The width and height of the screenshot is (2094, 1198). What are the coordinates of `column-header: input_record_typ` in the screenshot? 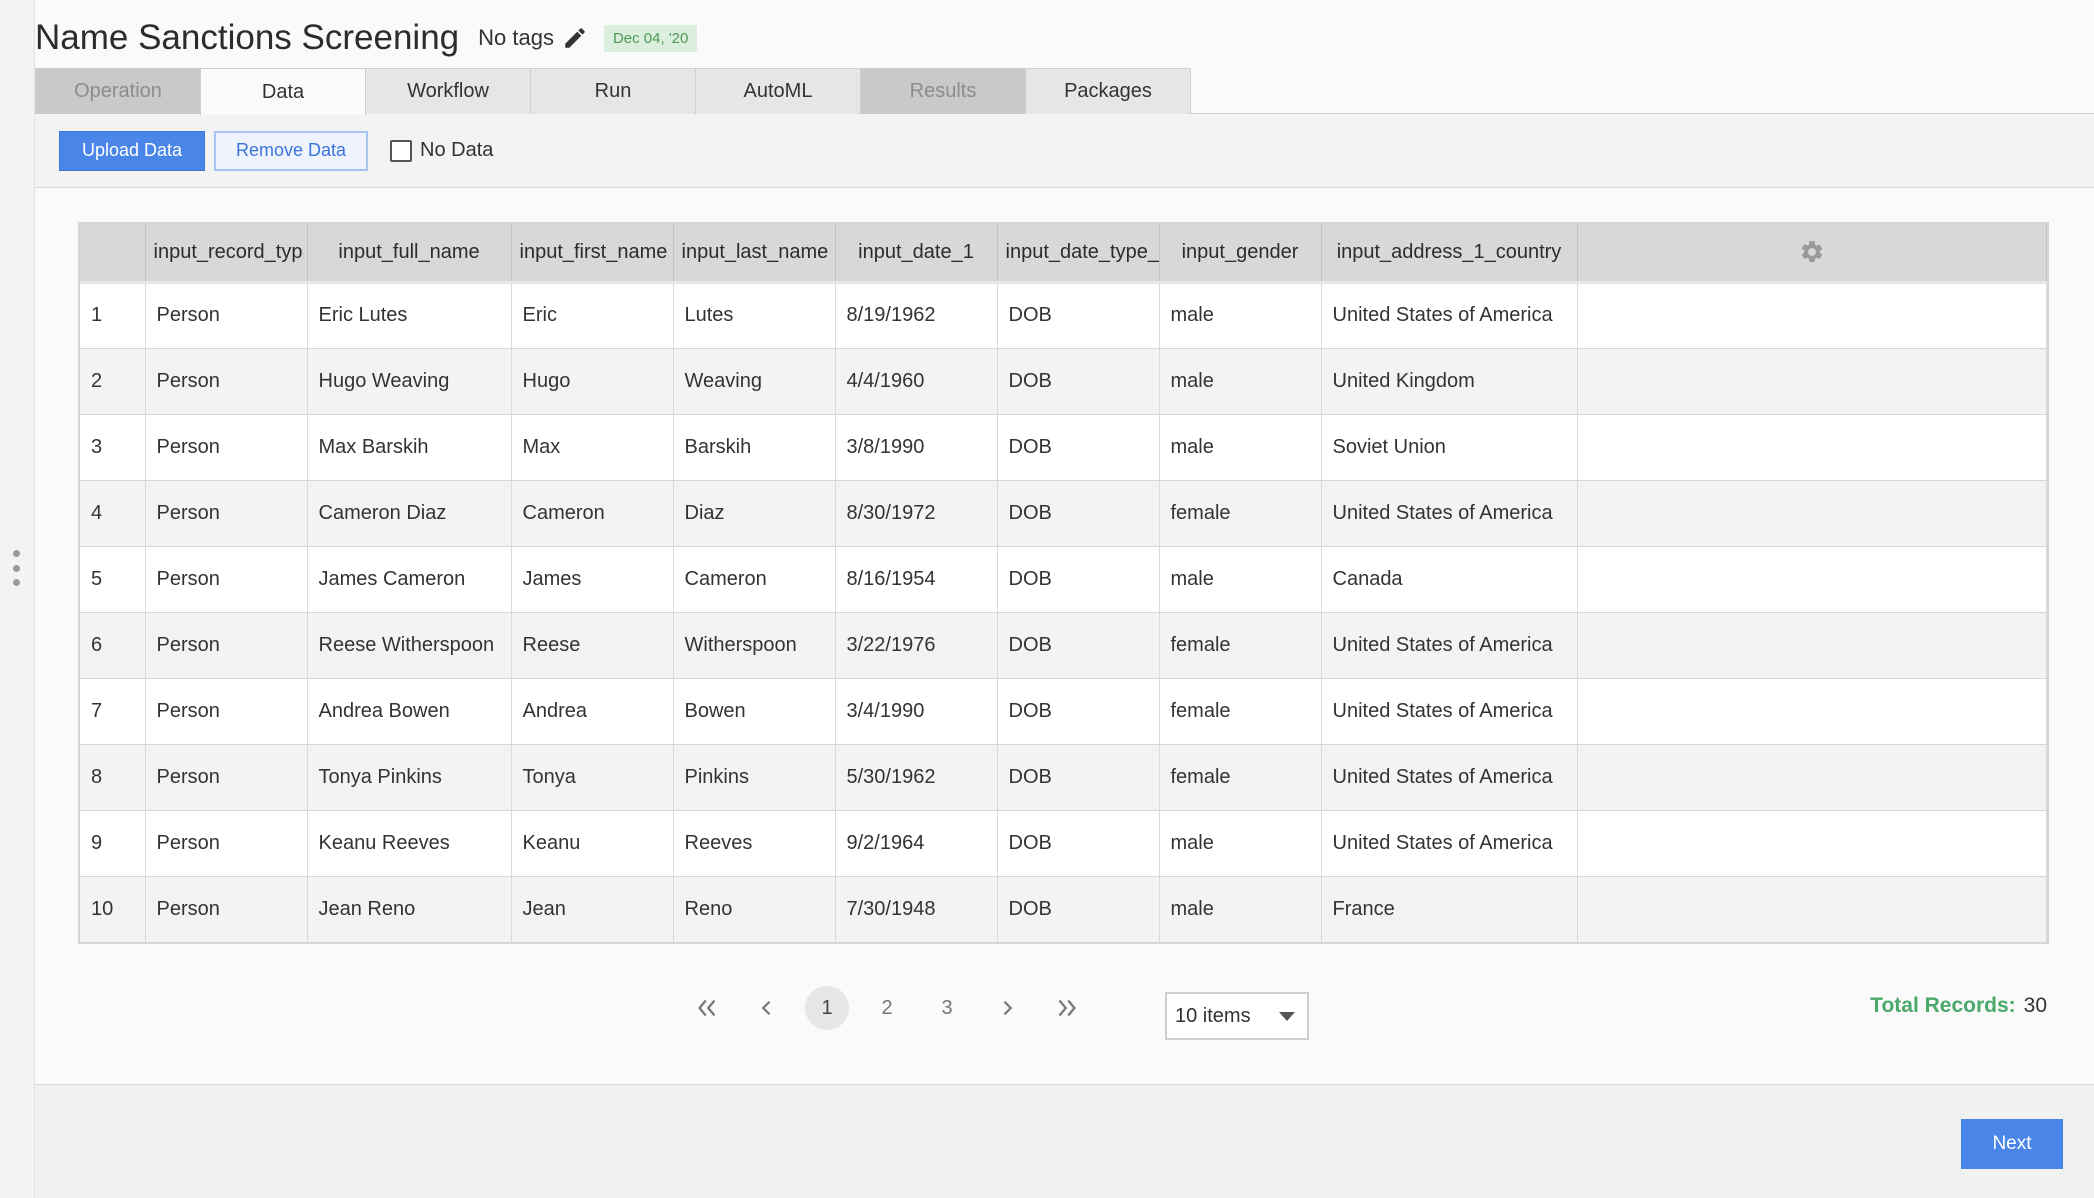 It's located at (226, 254).